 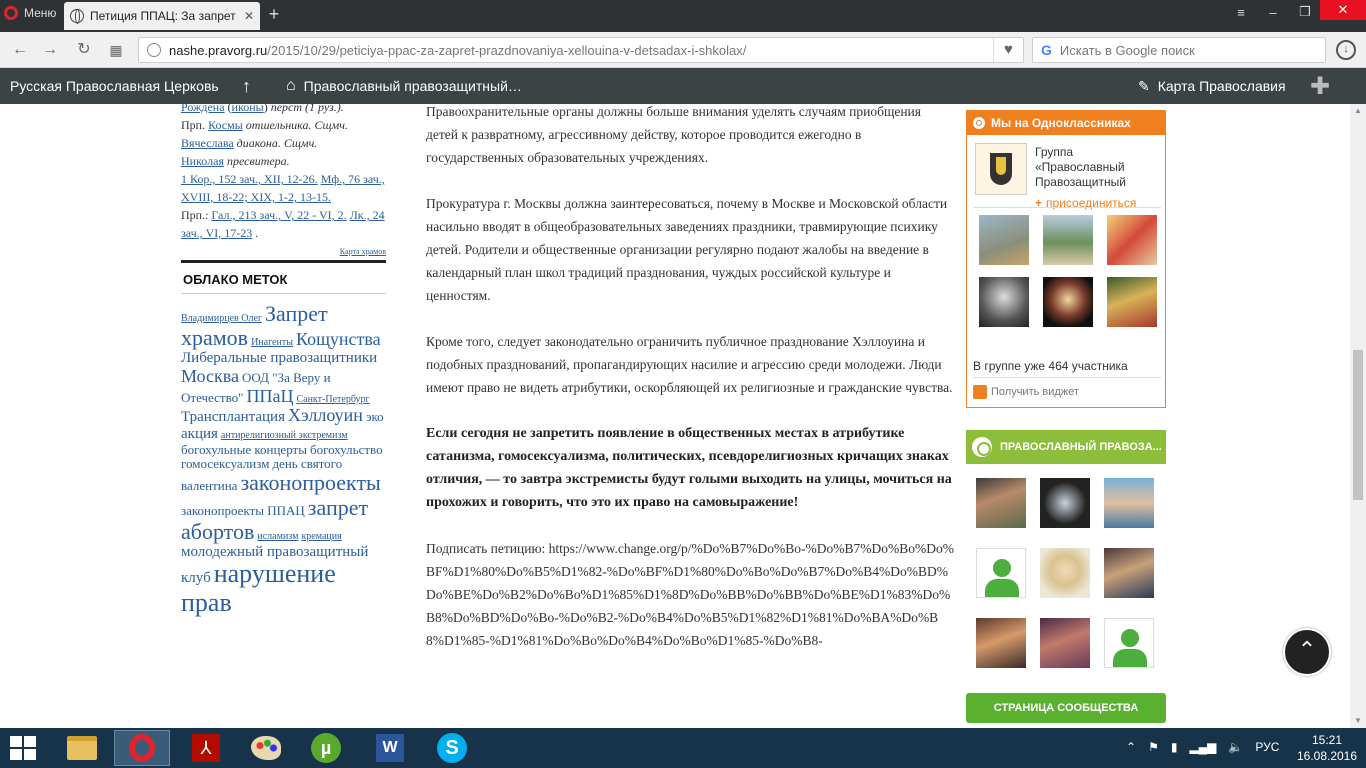 I want to click on tag-link: богохульные концерты, so click(x=244, y=449).